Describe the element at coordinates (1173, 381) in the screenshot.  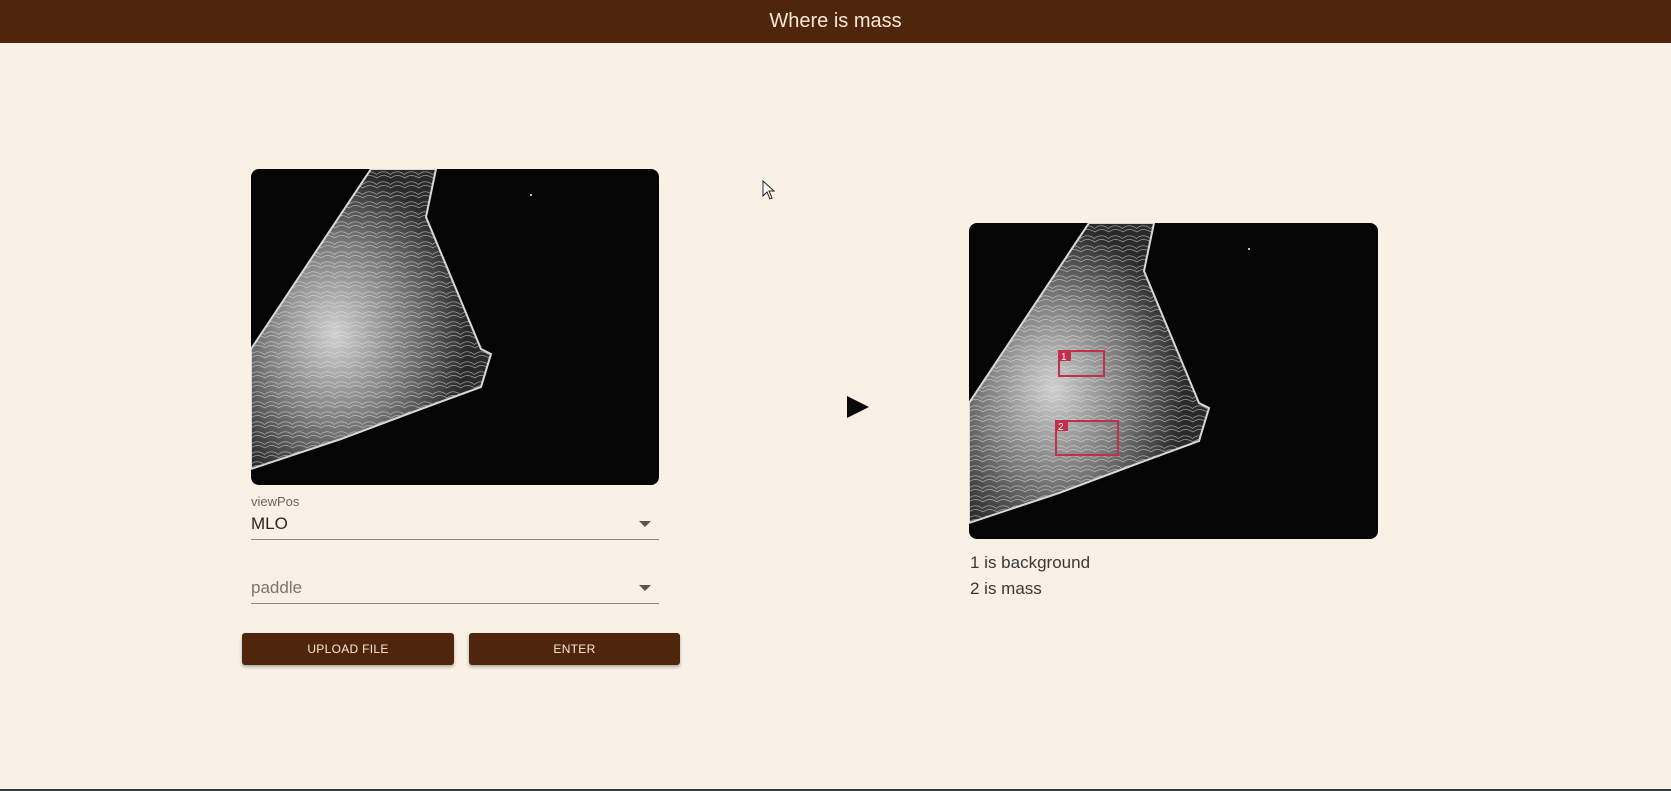
I see `result-mammogram-image: 1 2` at that location.